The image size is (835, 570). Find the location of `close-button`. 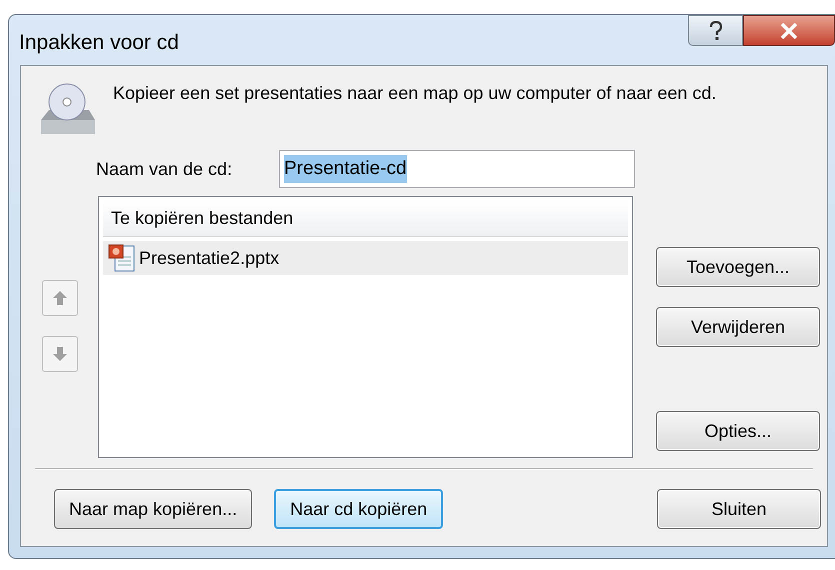

close-button is located at coordinates (789, 30).